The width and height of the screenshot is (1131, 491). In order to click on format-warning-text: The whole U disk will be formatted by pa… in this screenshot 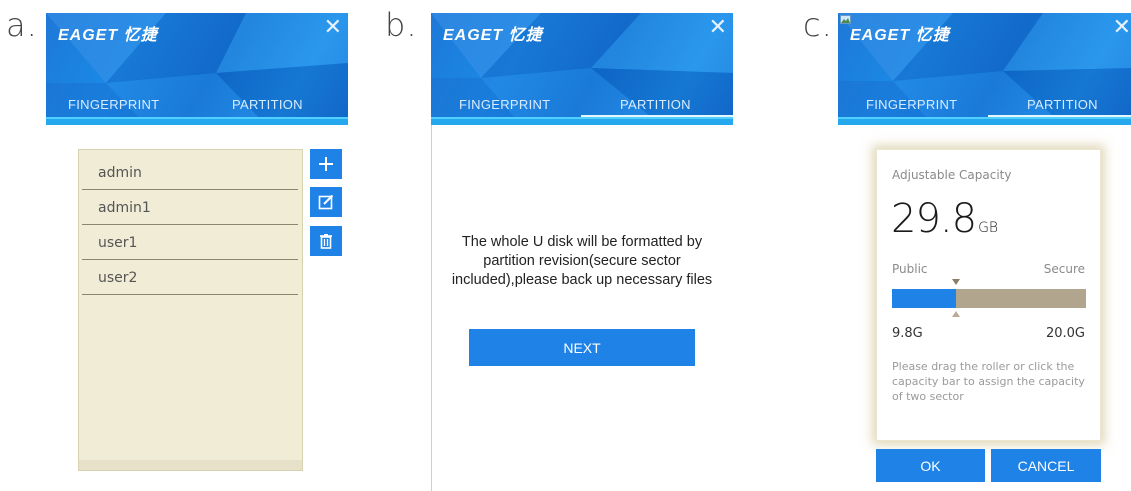, I will do `click(582, 261)`.